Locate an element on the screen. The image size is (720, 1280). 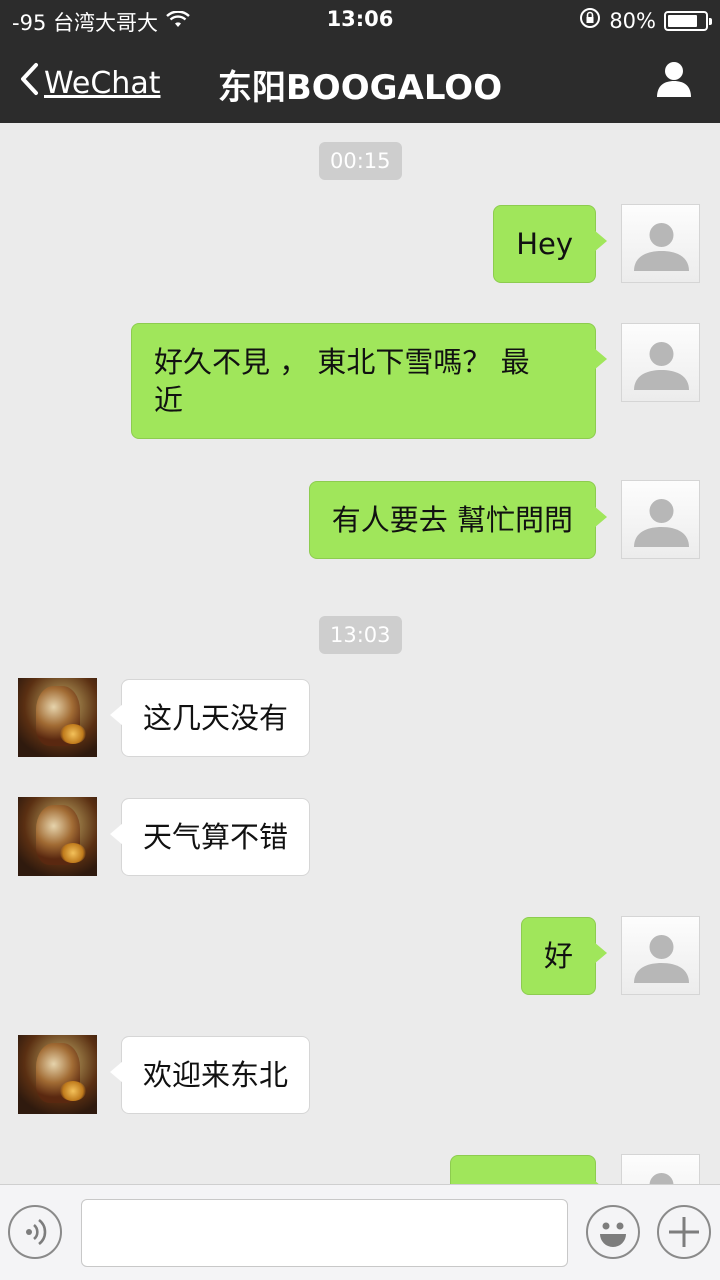
outgoing-message: 有人要去 幫忙問問 is located at coordinates (458, 520).